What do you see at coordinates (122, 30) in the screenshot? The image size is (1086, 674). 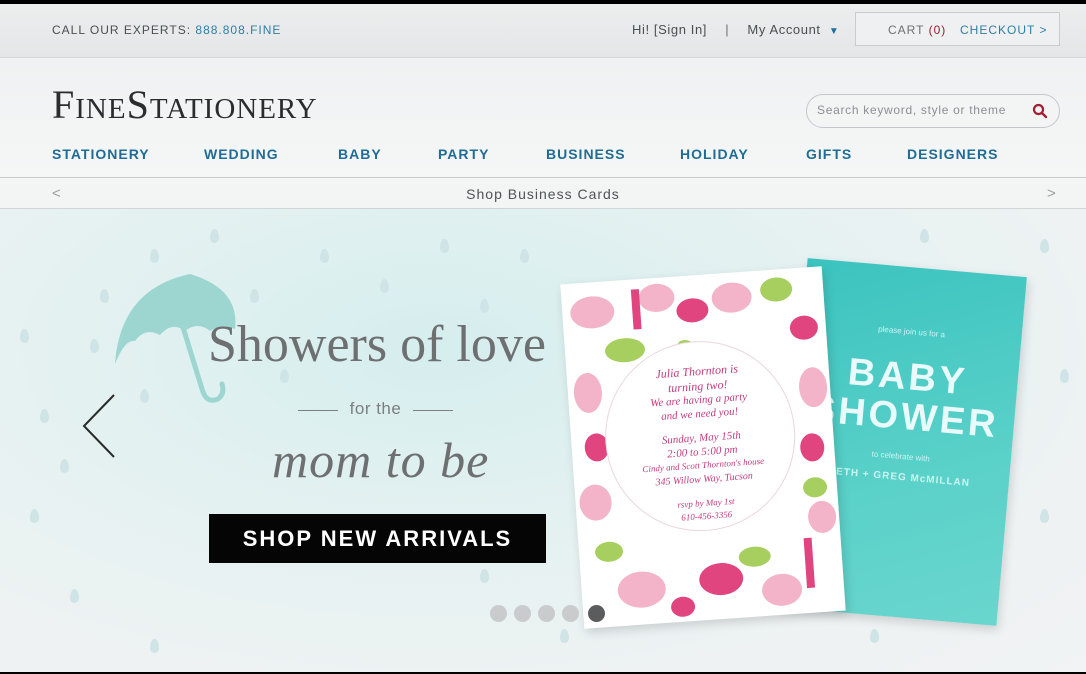 I see `call-experts-label: CALL OUR EXPERTS:` at bounding box center [122, 30].